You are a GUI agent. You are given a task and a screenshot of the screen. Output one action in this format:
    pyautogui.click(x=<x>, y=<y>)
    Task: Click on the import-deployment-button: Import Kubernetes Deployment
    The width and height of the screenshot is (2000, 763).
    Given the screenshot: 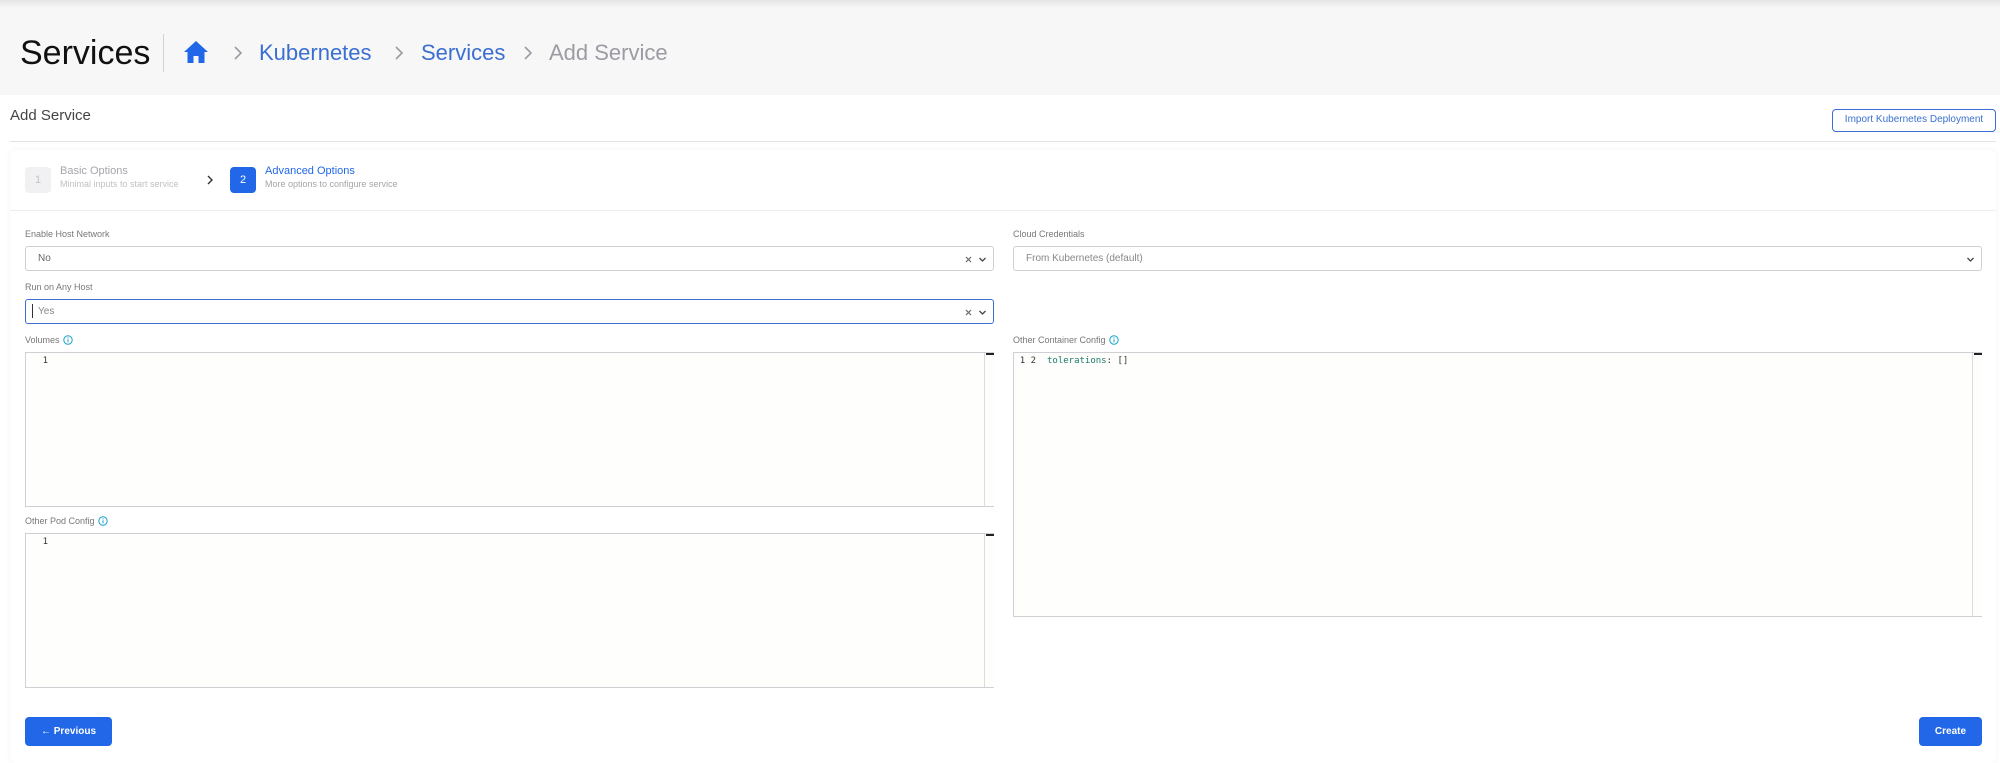 What is the action you would take?
    pyautogui.click(x=1914, y=120)
    